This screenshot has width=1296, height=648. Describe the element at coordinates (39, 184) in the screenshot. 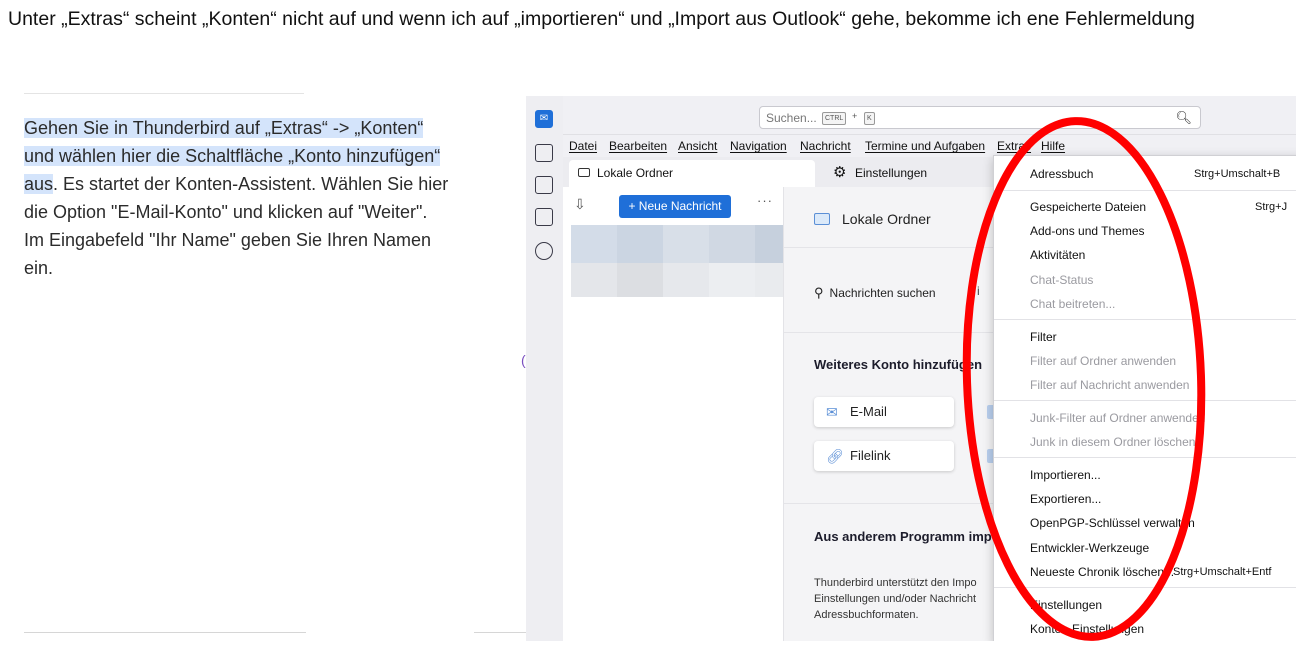

I see `help-line-3a: aus` at that location.